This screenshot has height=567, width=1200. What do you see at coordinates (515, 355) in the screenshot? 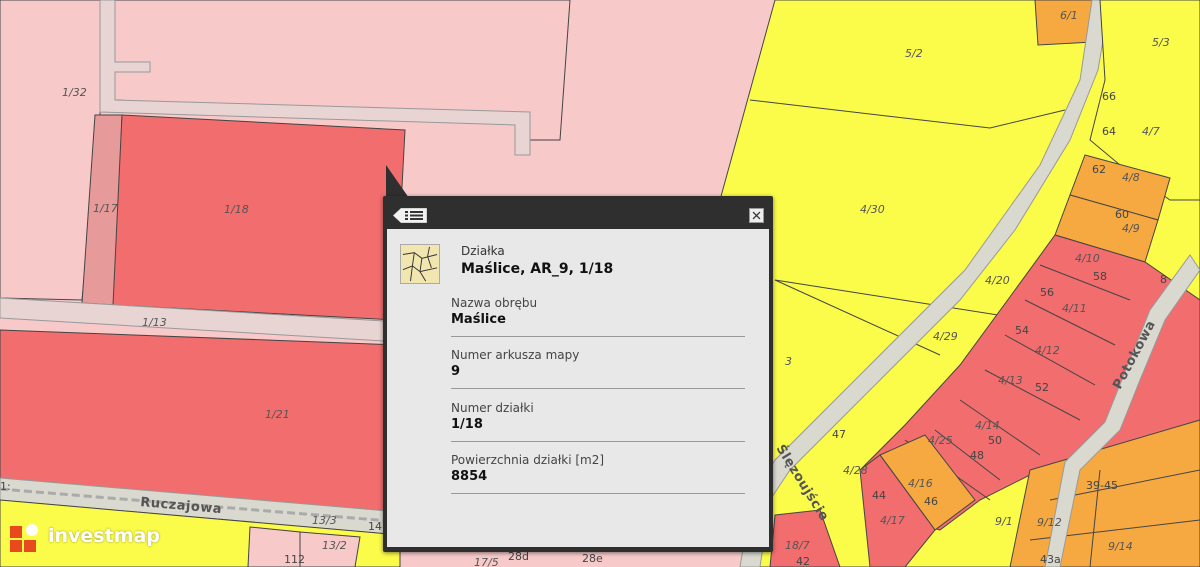
I see `field-label: Numer arkusza mapy` at bounding box center [515, 355].